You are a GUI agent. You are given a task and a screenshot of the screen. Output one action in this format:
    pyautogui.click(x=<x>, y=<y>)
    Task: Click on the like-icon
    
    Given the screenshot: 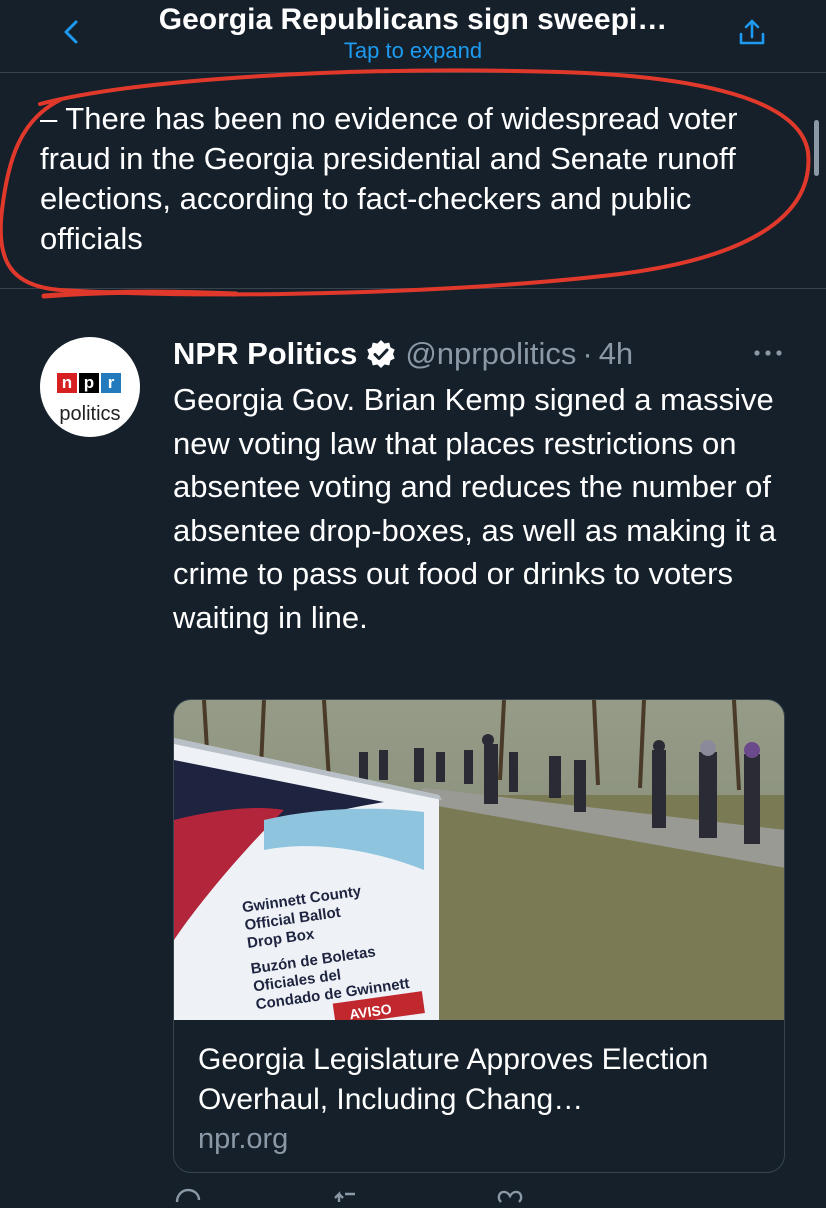 What is the action you would take?
    pyautogui.click(x=510, y=1198)
    